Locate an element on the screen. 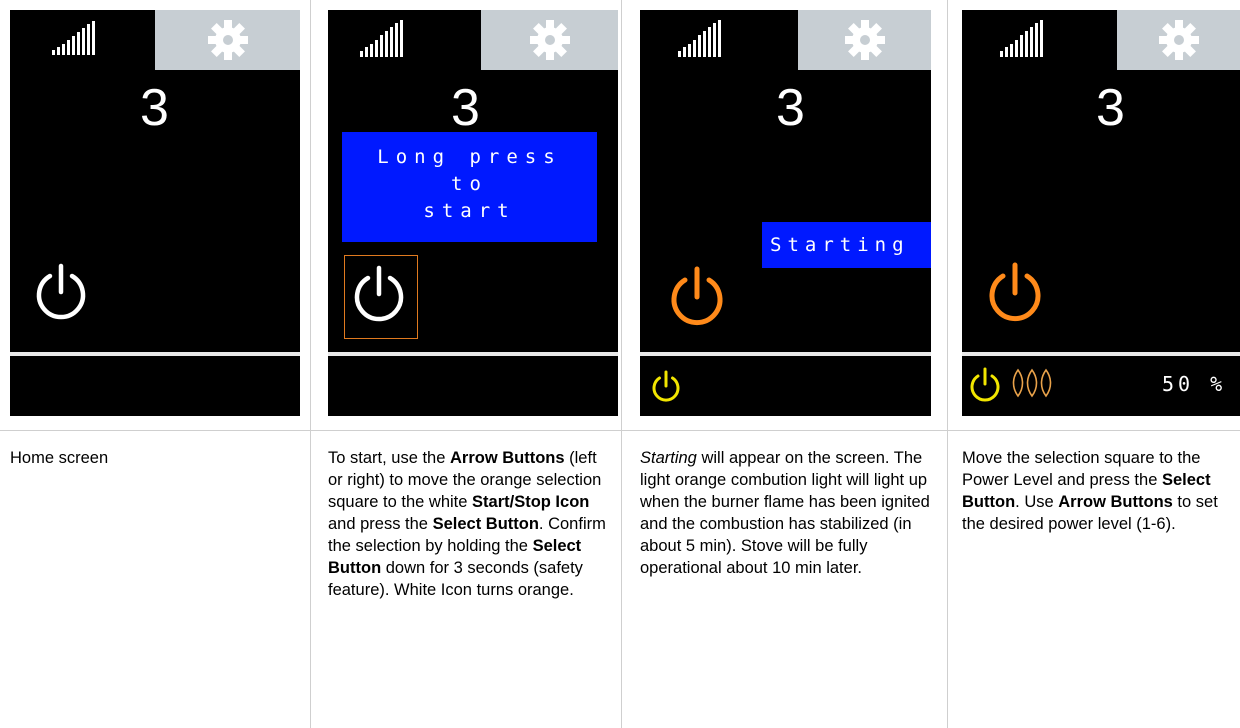 This screenshot has width=1240, height=728. bold-text: Select Button is located at coordinates (485, 524).